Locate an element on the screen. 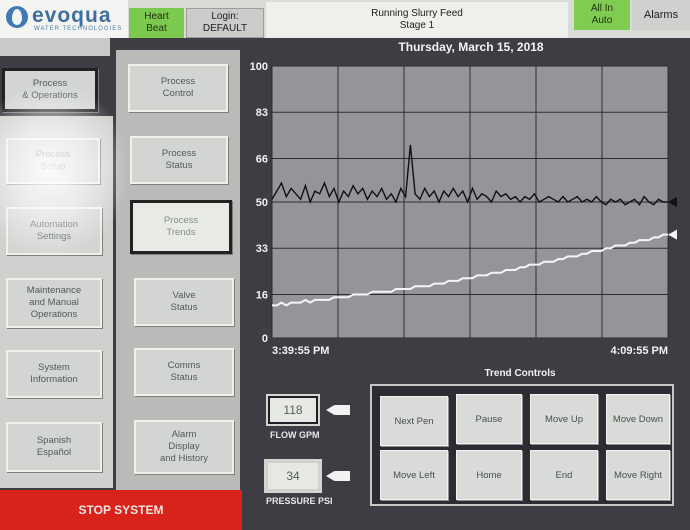 Image resolution: width=690 pixels, height=530 pixels. nav-label: Trends is located at coordinates (181, 232).